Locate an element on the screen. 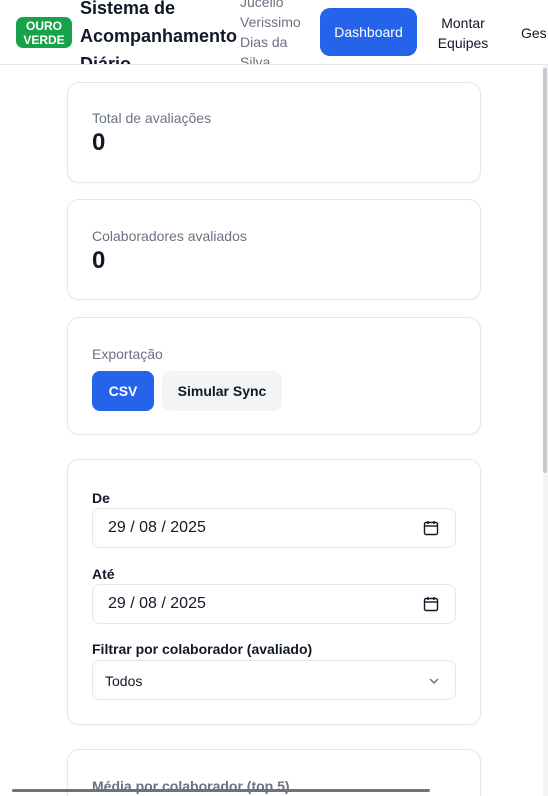 The width and height of the screenshot is (548, 796). export-card: Exportação CSV Simular Sync is located at coordinates (274, 376).